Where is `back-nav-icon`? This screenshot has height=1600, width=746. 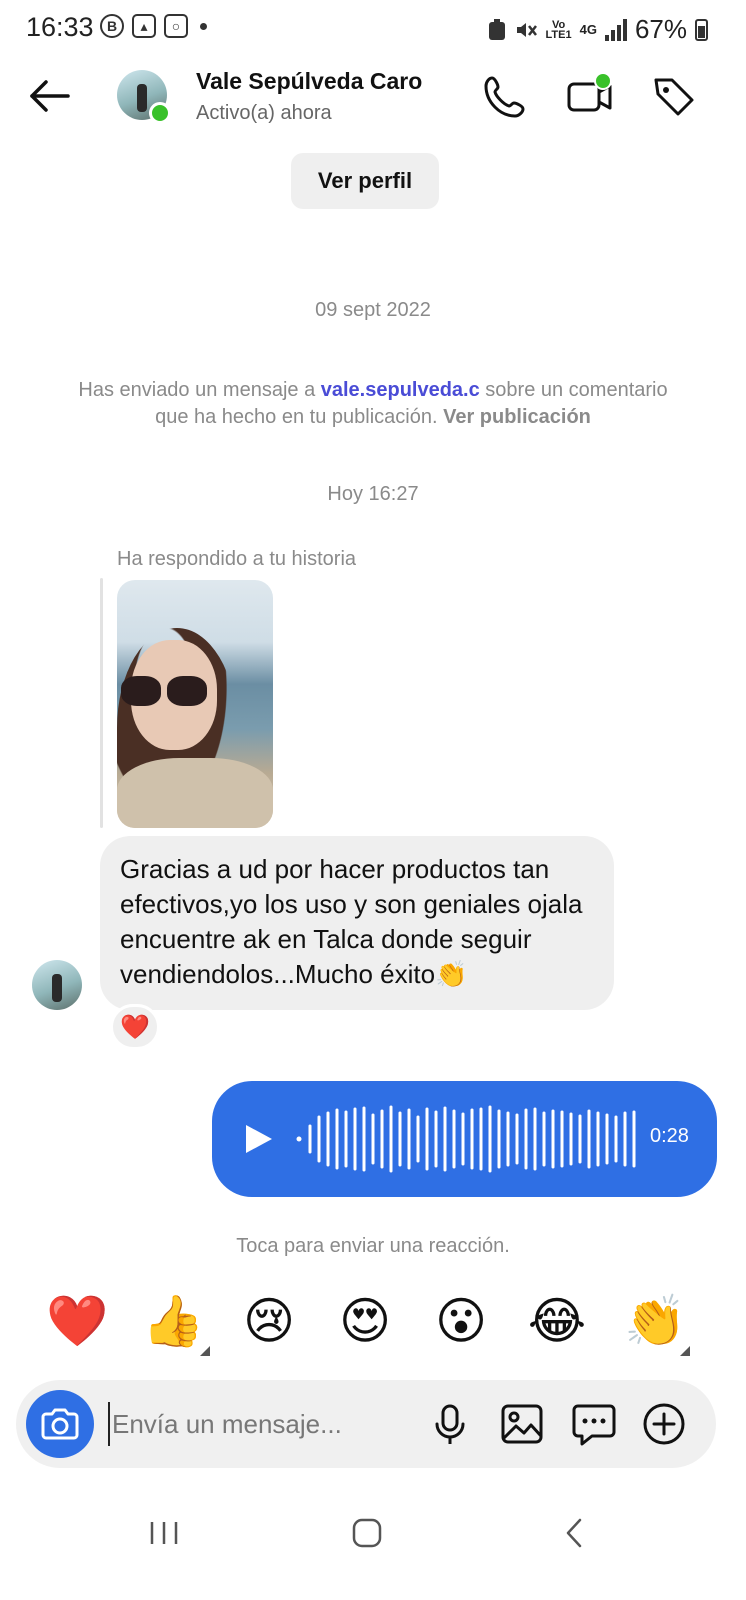 back-nav-icon is located at coordinates (575, 1533).